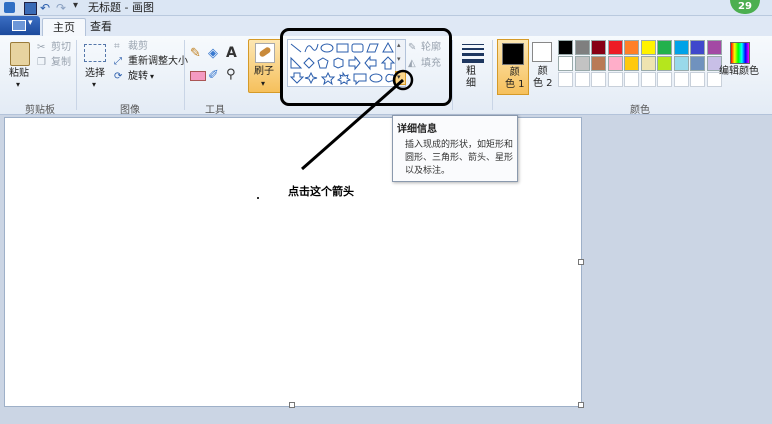 Image resolution: width=772 pixels, height=424 pixels. I want to click on annotation-line, so click(357, 120).